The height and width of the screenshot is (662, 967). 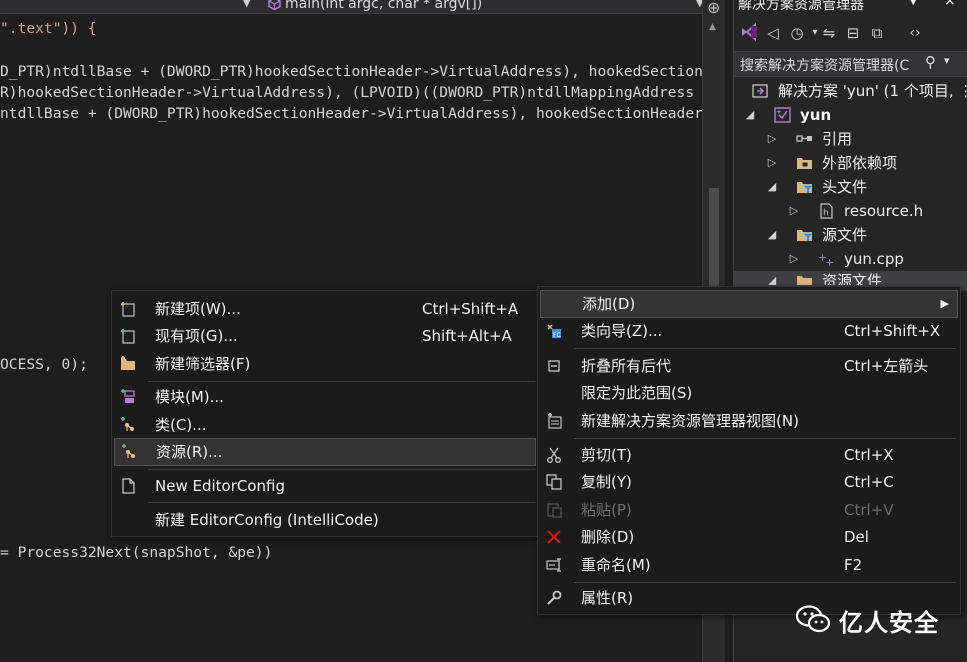 I want to click on code-view-icon: ‹›, so click(x=915, y=33).